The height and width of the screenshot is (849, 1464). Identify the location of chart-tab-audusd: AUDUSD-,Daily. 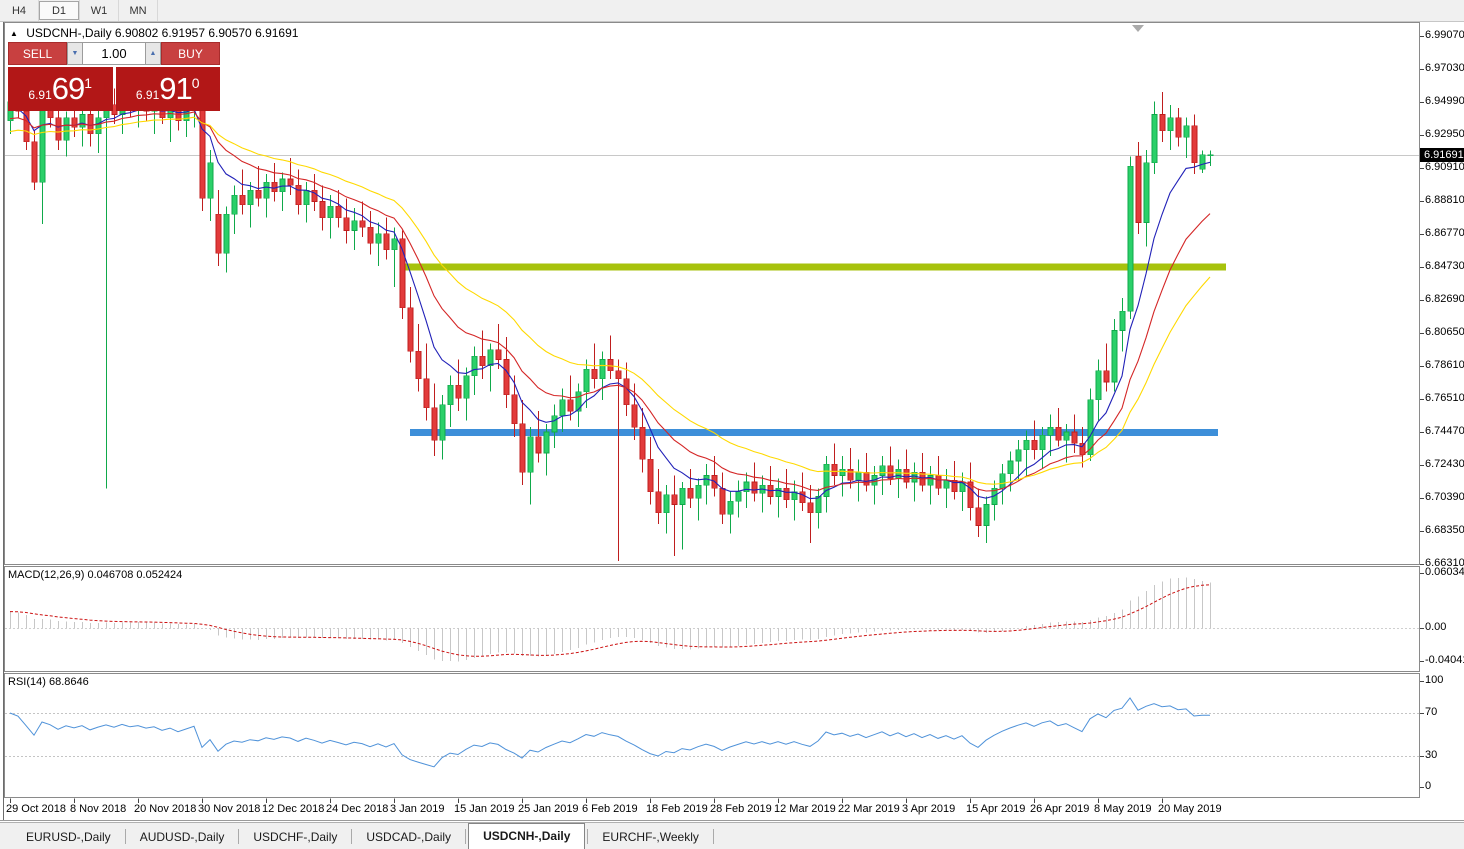
(182, 837).